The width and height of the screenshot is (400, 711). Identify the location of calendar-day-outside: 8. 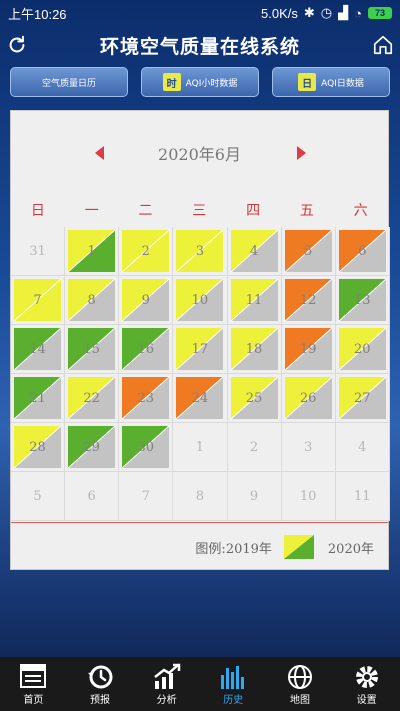
(200, 496).